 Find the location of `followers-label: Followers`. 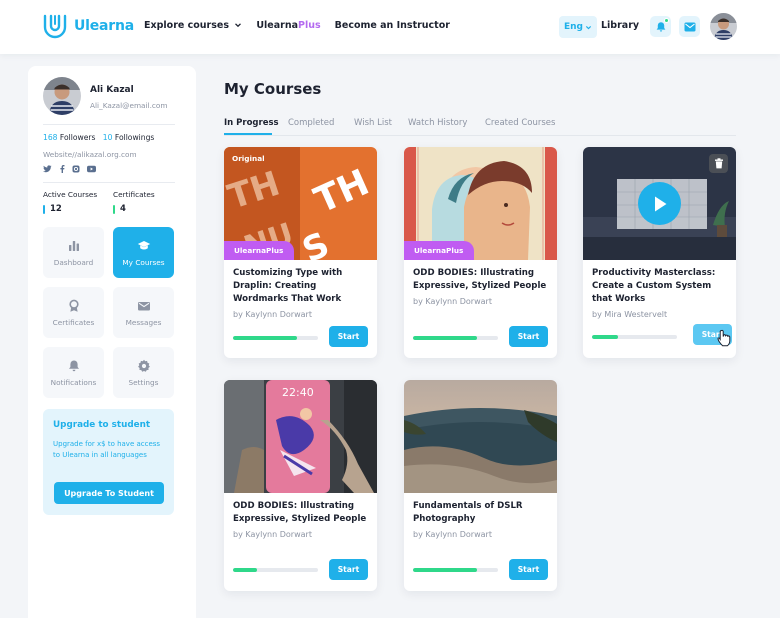

followers-label: Followers is located at coordinates (78, 137).